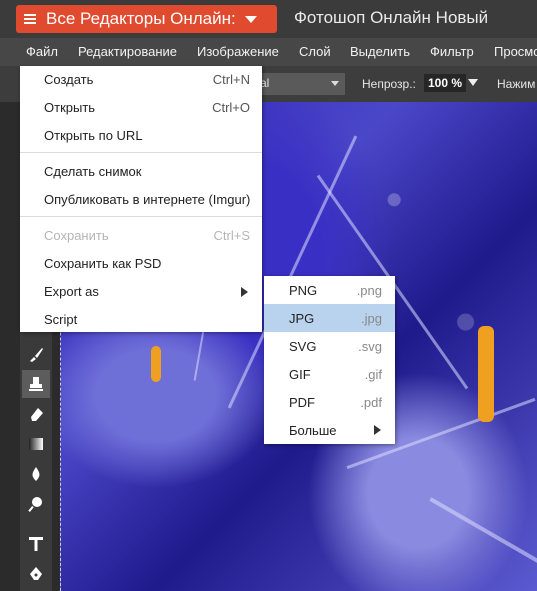 The height and width of the screenshot is (591, 537). What do you see at coordinates (93, 171) in the screenshot?
I see `menu-item-label: Сделать снимок` at bounding box center [93, 171].